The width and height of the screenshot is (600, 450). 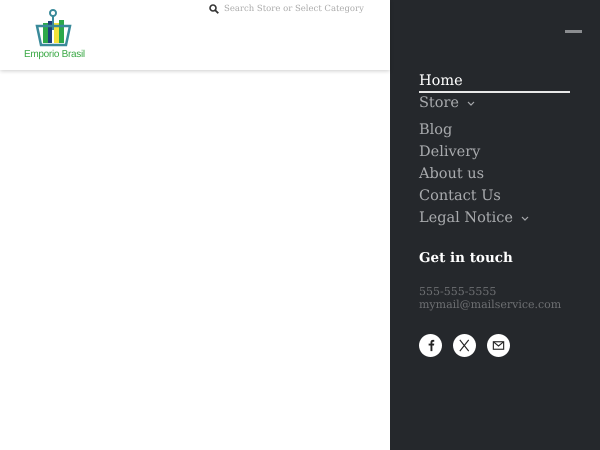 I want to click on x-button, so click(x=464, y=346).